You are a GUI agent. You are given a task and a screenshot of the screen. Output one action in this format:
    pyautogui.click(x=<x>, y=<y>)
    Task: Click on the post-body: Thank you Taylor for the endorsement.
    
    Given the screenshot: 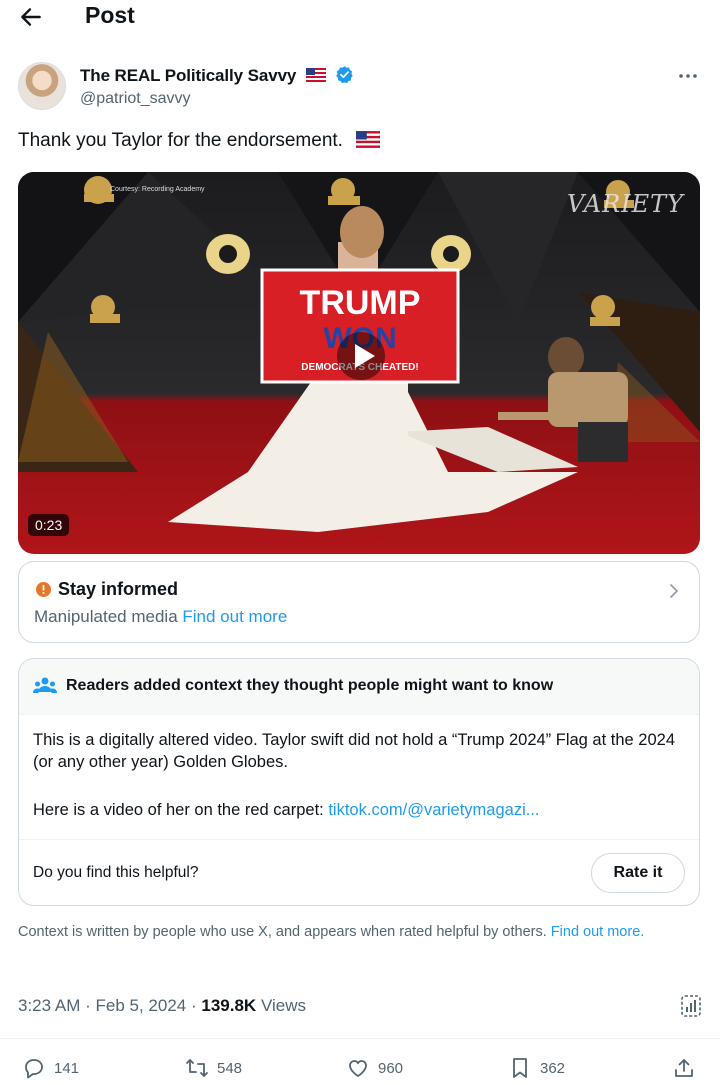 What is the action you would take?
    pyautogui.click(x=180, y=140)
    